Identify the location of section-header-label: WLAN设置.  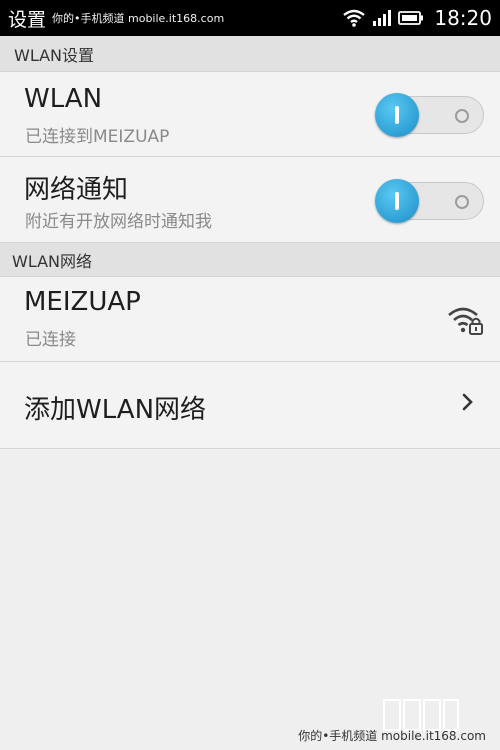
(54, 55).